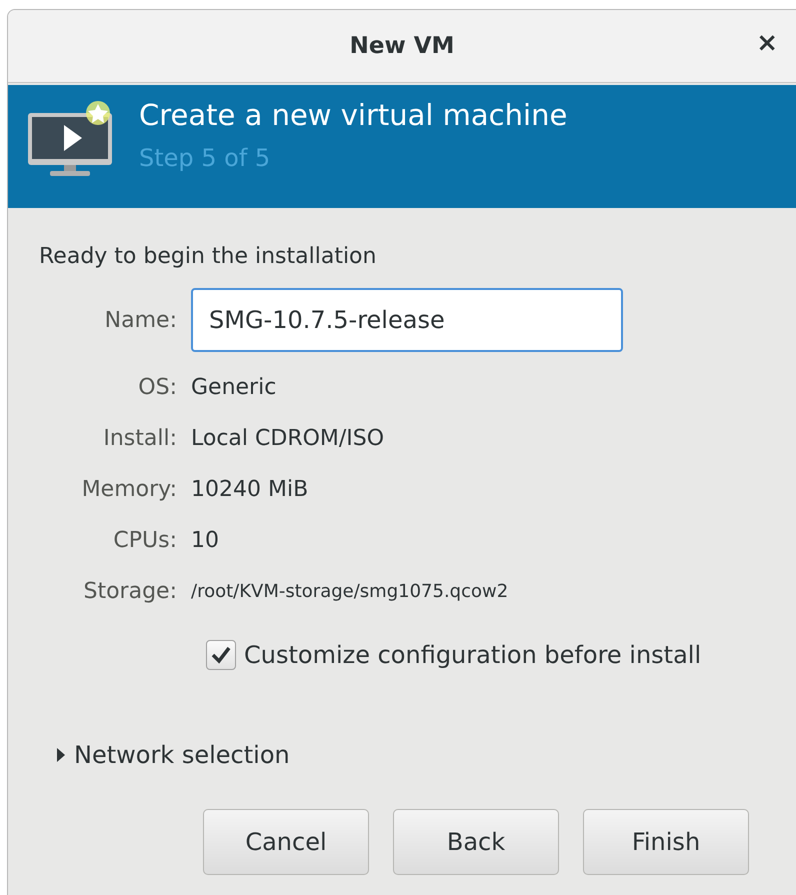 The image size is (796, 895). What do you see at coordinates (205, 158) in the screenshot?
I see `step-indicator: Step 5 of 5` at bounding box center [205, 158].